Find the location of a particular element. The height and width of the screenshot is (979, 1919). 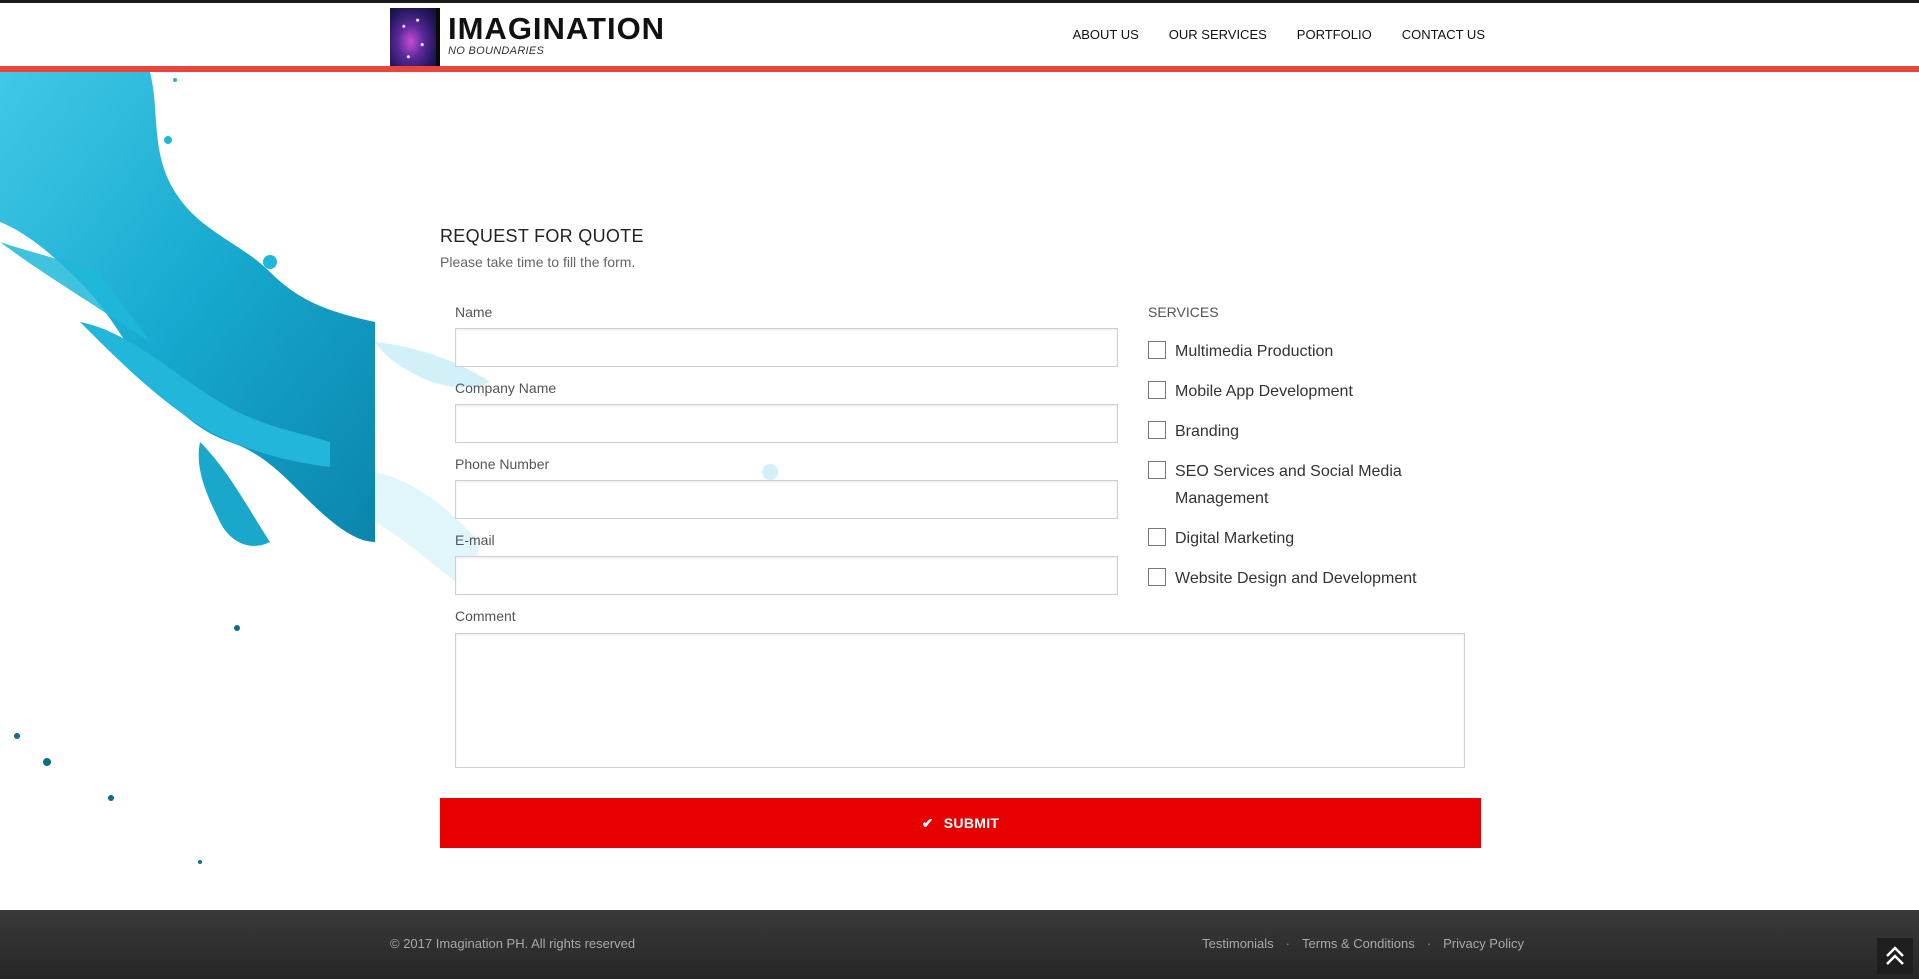

nav-portfolio: PORTFOLIO is located at coordinates (1334, 34).